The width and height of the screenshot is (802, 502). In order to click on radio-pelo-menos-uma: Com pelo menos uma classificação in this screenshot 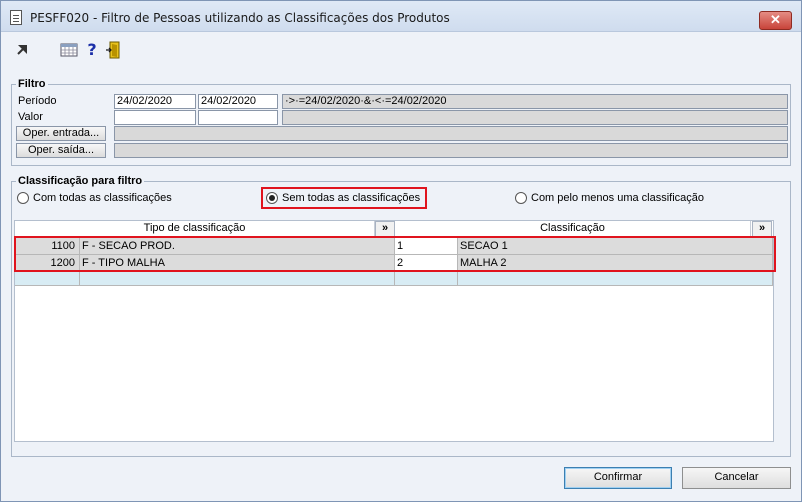, I will do `click(609, 198)`.